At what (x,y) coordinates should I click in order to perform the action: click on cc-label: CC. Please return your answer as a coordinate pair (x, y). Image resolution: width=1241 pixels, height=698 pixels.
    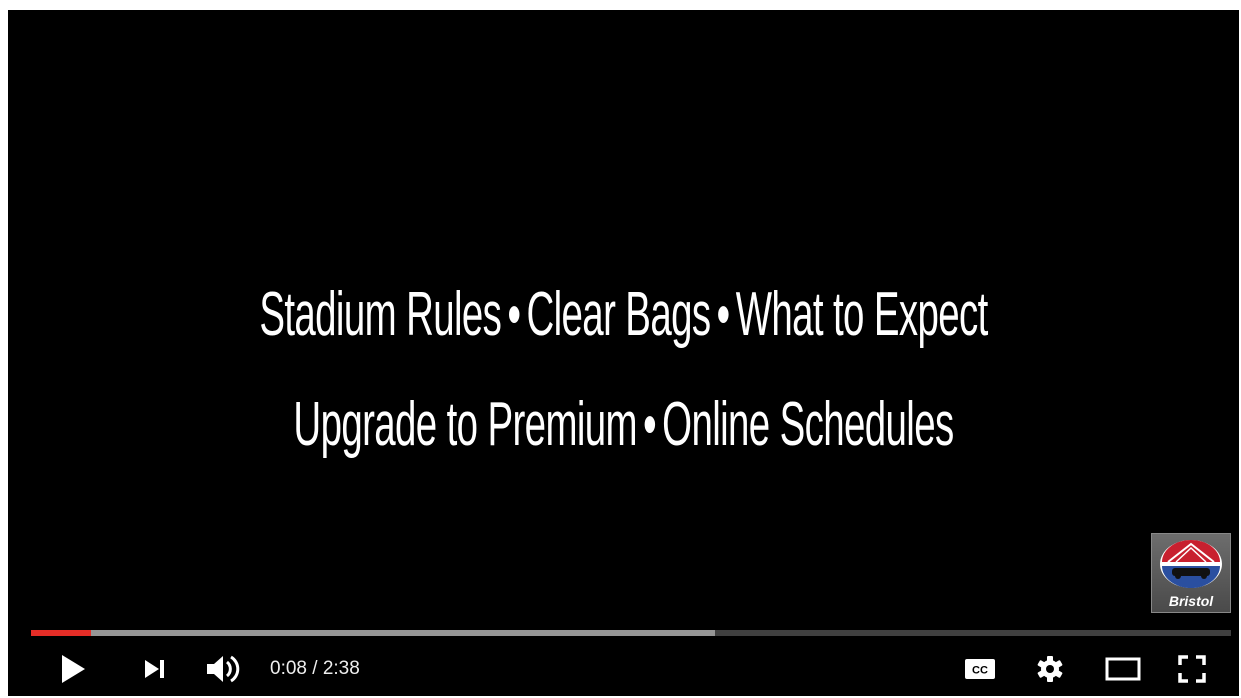
    Looking at the image, I should click on (980, 671).